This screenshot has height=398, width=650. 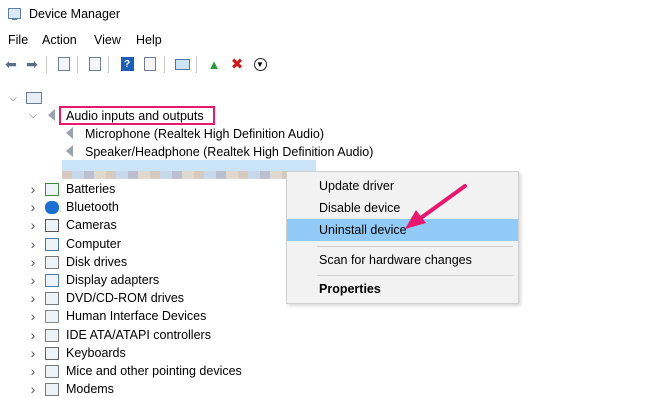 I want to click on menu-action: Action, so click(x=59, y=40).